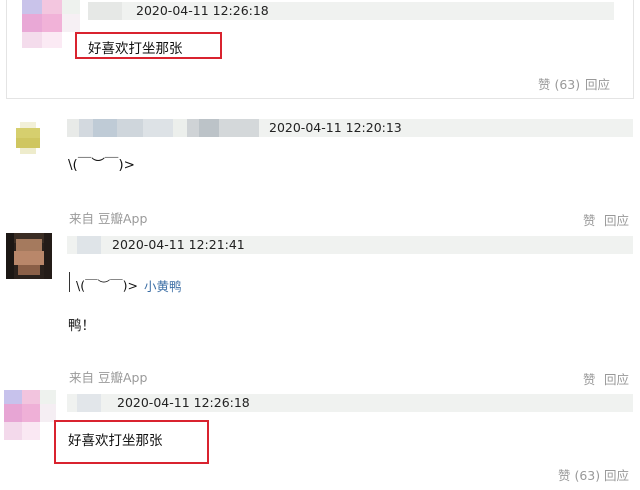  I want to click on quote-bar, so click(69, 282).